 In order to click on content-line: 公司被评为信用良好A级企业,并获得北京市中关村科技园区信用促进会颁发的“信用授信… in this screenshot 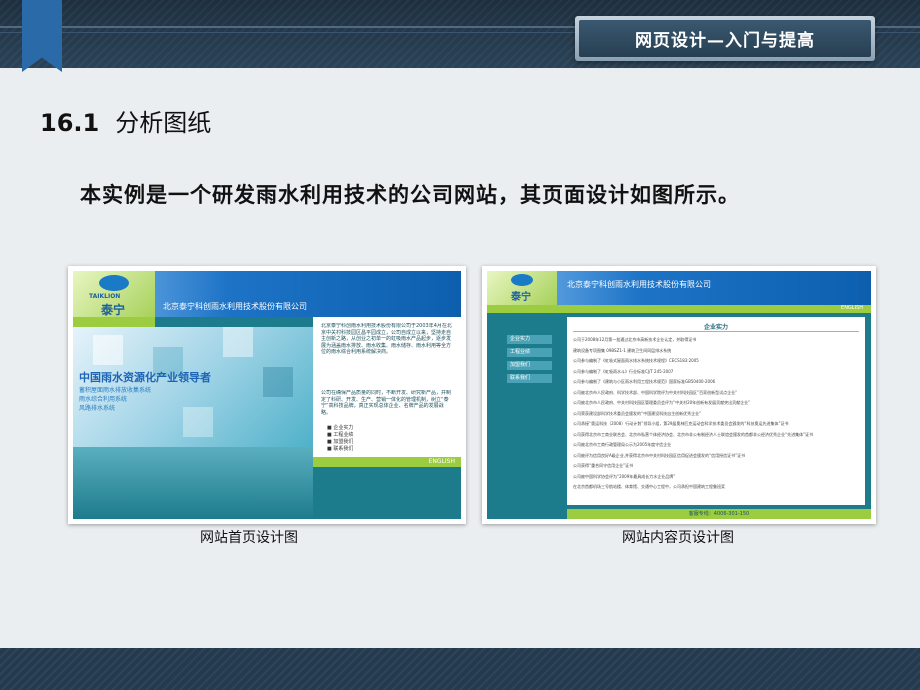, I will do `click(659, 455)`.